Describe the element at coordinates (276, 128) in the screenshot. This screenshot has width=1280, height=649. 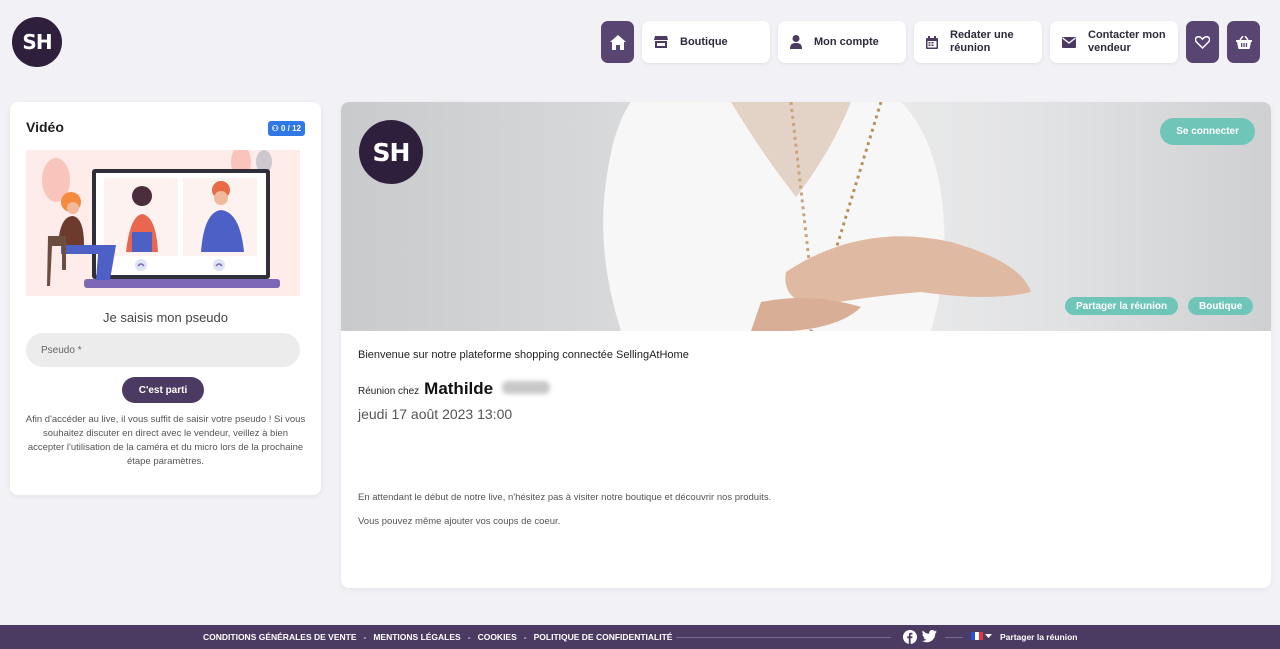
I see `people-icon: ⚇` at that location.